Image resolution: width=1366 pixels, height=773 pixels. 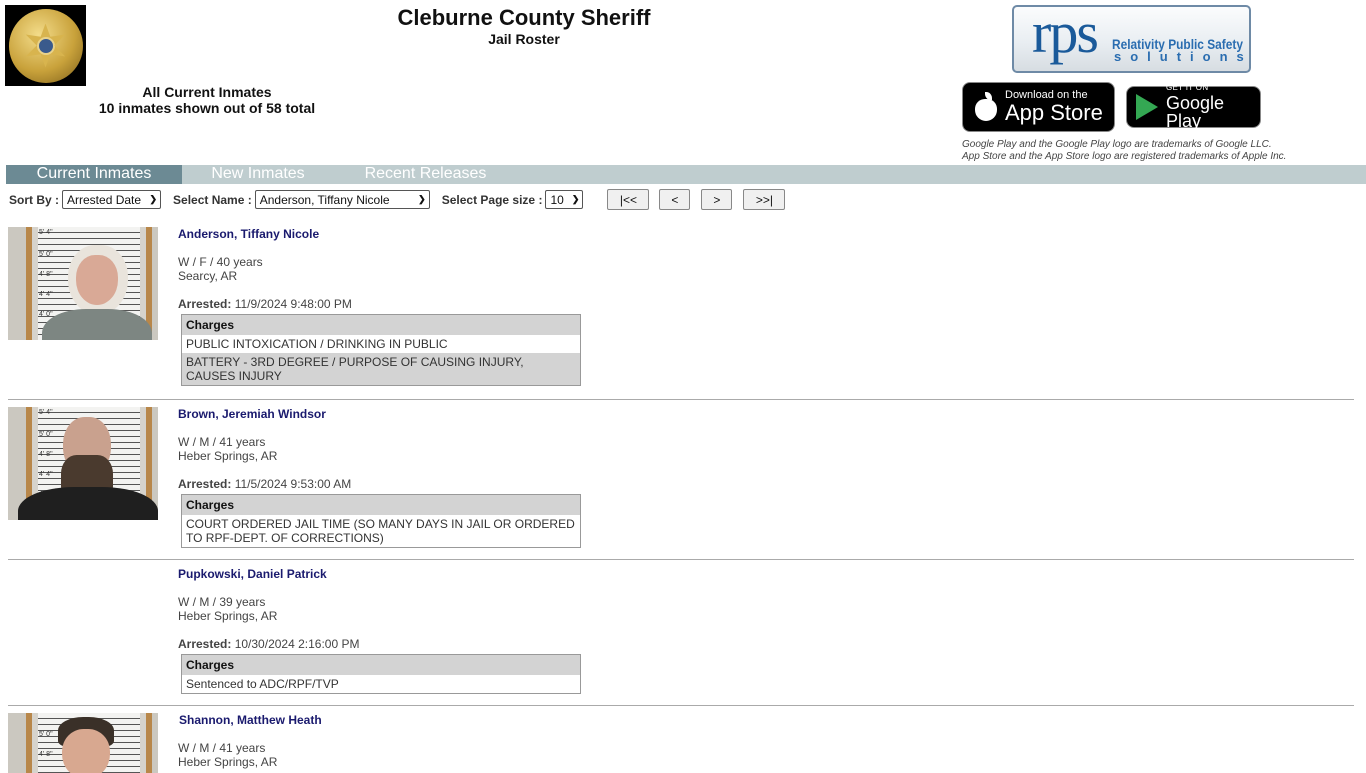 What do you see at coordinates (381, 344) in the screenshot?
I see `charge-row: PUBLIC INTOXICATION / DRINKING IN PUBLIC` at bounding box center [381, 344].